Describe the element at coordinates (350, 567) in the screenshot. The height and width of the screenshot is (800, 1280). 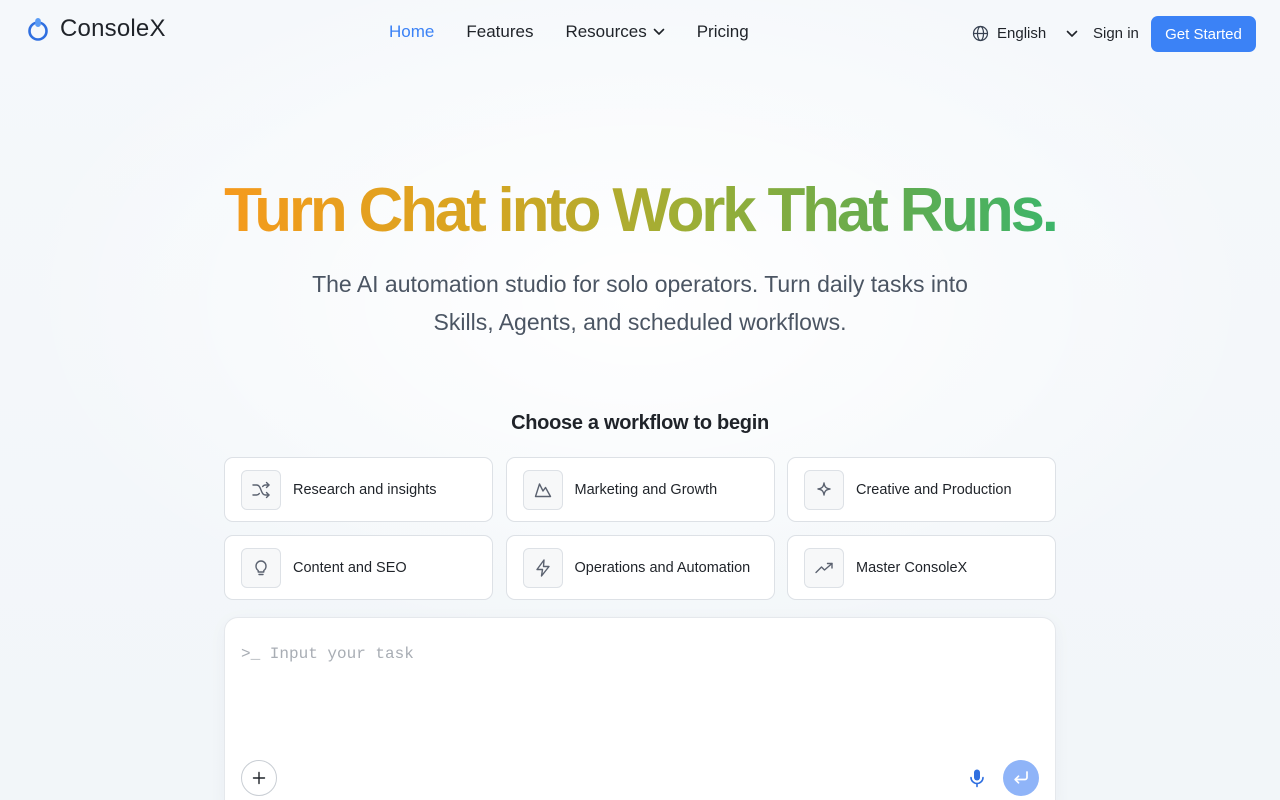
I see `workflow-card-label: Content and SEO` at that location.